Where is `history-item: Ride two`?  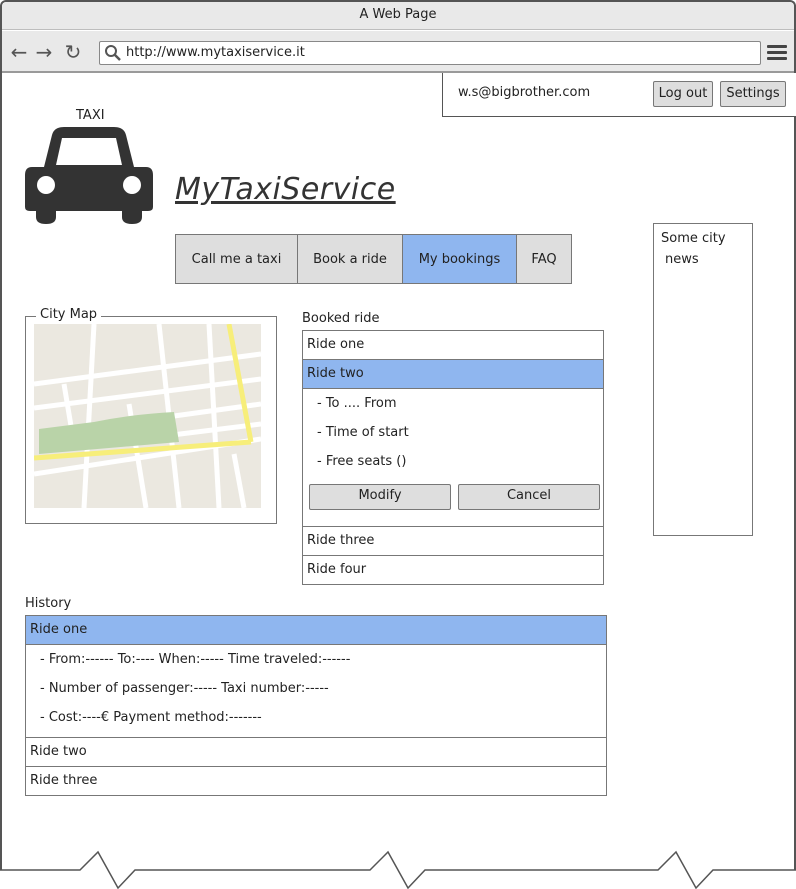 history-item: Ride two is located at coordinates (316, 752).